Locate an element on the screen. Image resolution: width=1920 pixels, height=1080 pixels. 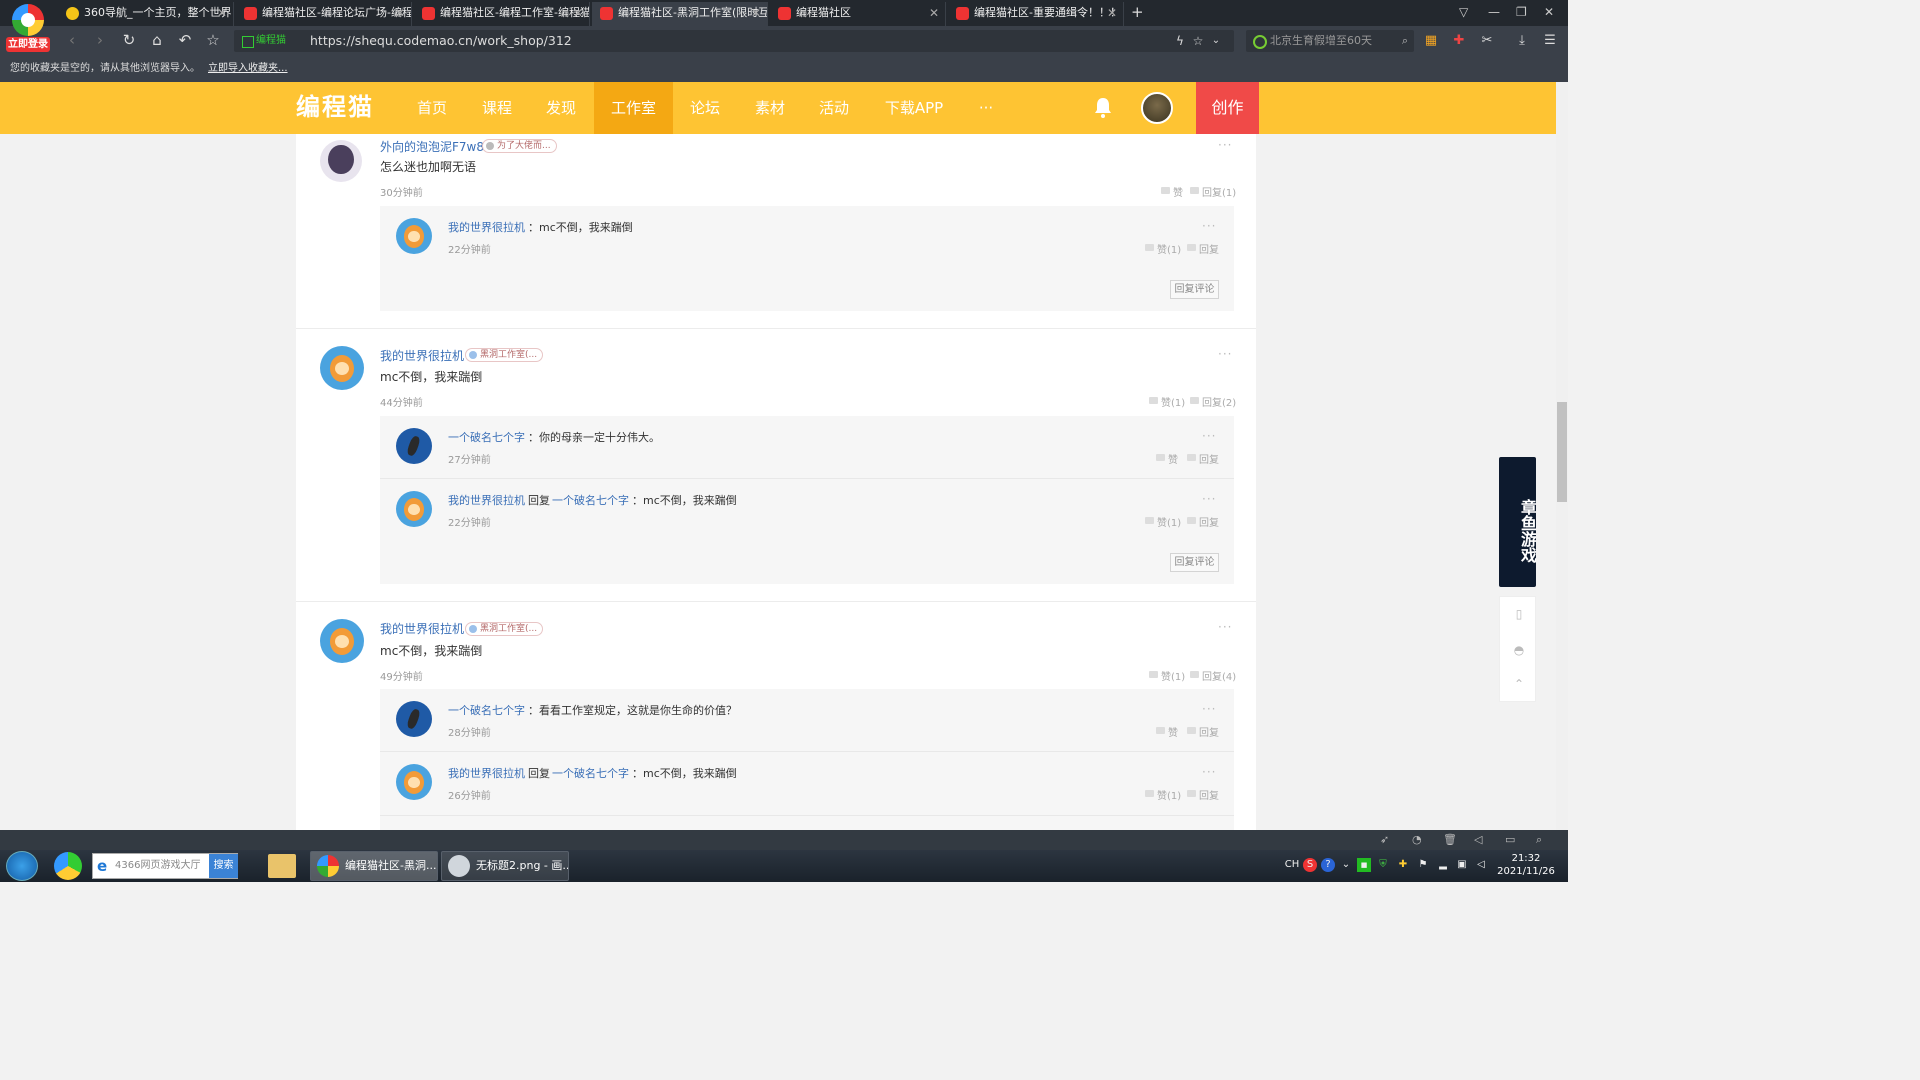
user-avatar is located at coordinates (1157, 108).